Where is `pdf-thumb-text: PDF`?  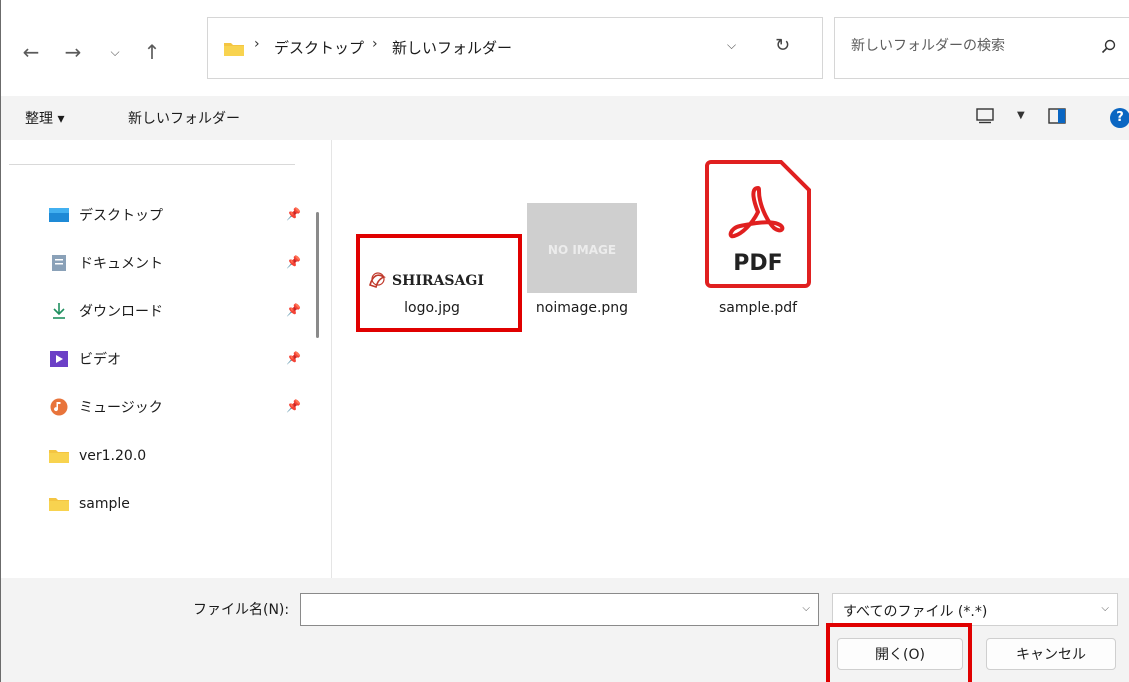
pdf-thumb-text: PDF is located at coordinates (757, 263).